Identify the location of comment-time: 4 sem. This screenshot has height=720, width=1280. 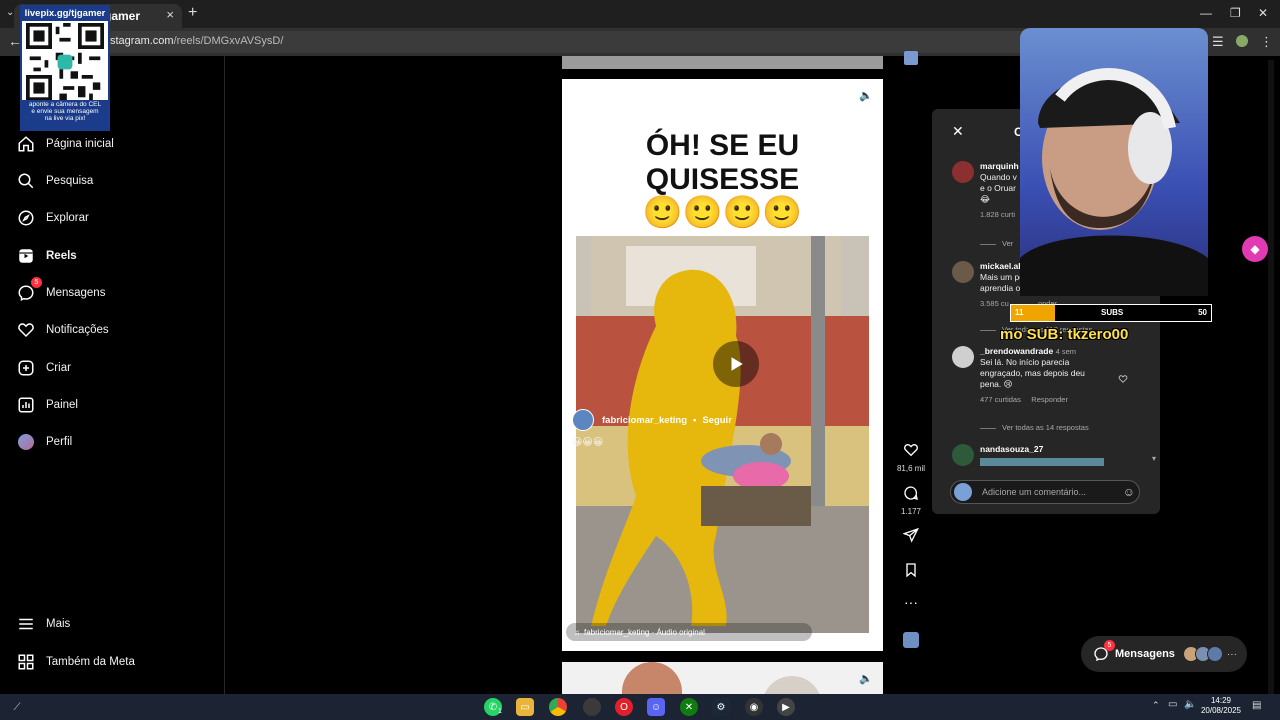
(1066, 351).